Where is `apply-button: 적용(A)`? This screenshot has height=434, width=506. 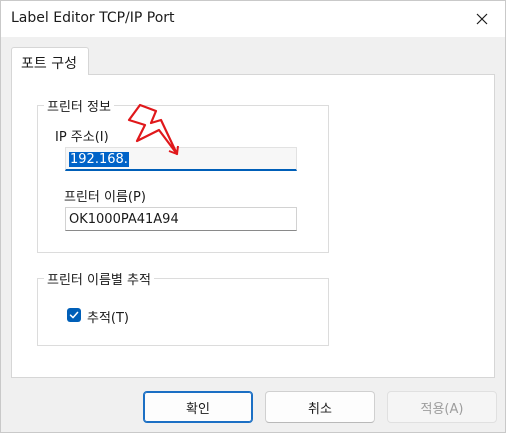 apply-button: 적용(A) is located at coordinates (442, 407).